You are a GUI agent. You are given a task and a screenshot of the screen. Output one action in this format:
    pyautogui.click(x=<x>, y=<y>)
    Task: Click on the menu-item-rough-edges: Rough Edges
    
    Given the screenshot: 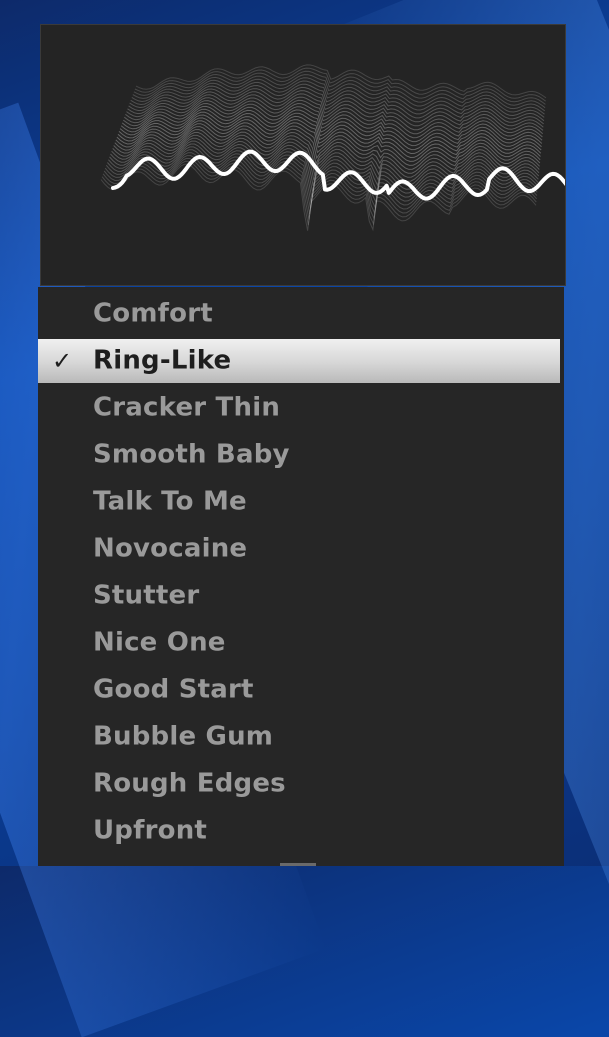 What is the action you would take?
    pyautogui.click(x=299, y=784)
    